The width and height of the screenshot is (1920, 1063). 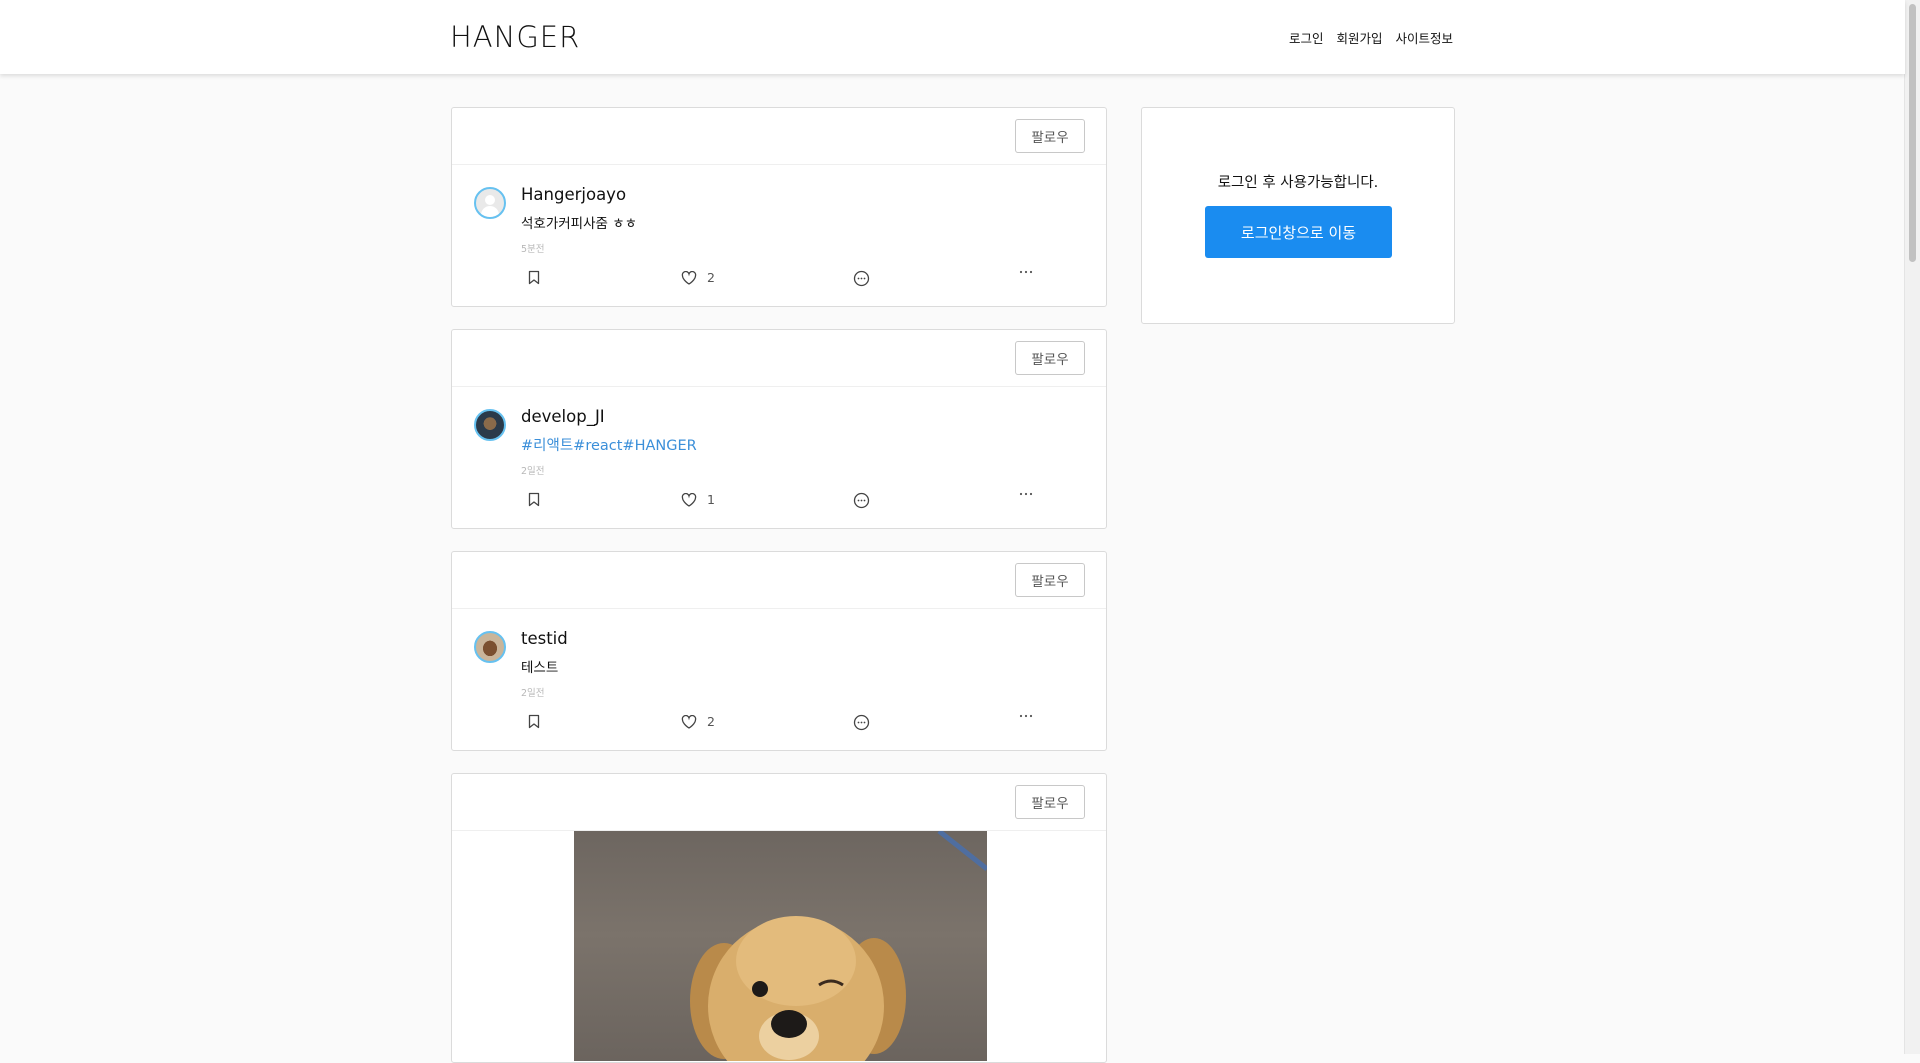 I want to click on post-card: 팔로우 develop_JI #리액트#react#HANGER 2일전 1, so click(x=779, y=429).